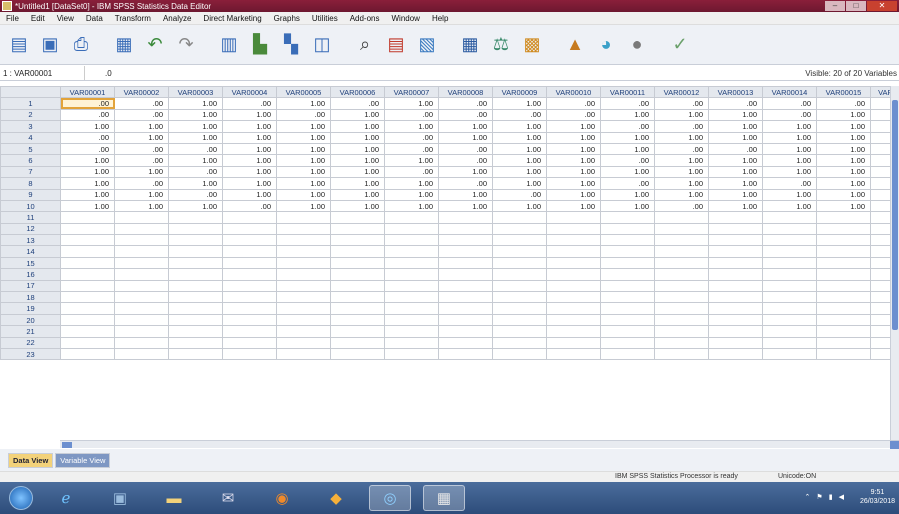 The width and height of the screenshot is (899, 514). What do you see at coordinates (841, 497) in the screenshot?
I see `volume-icon: ◀` at bounding box center [841, 497].